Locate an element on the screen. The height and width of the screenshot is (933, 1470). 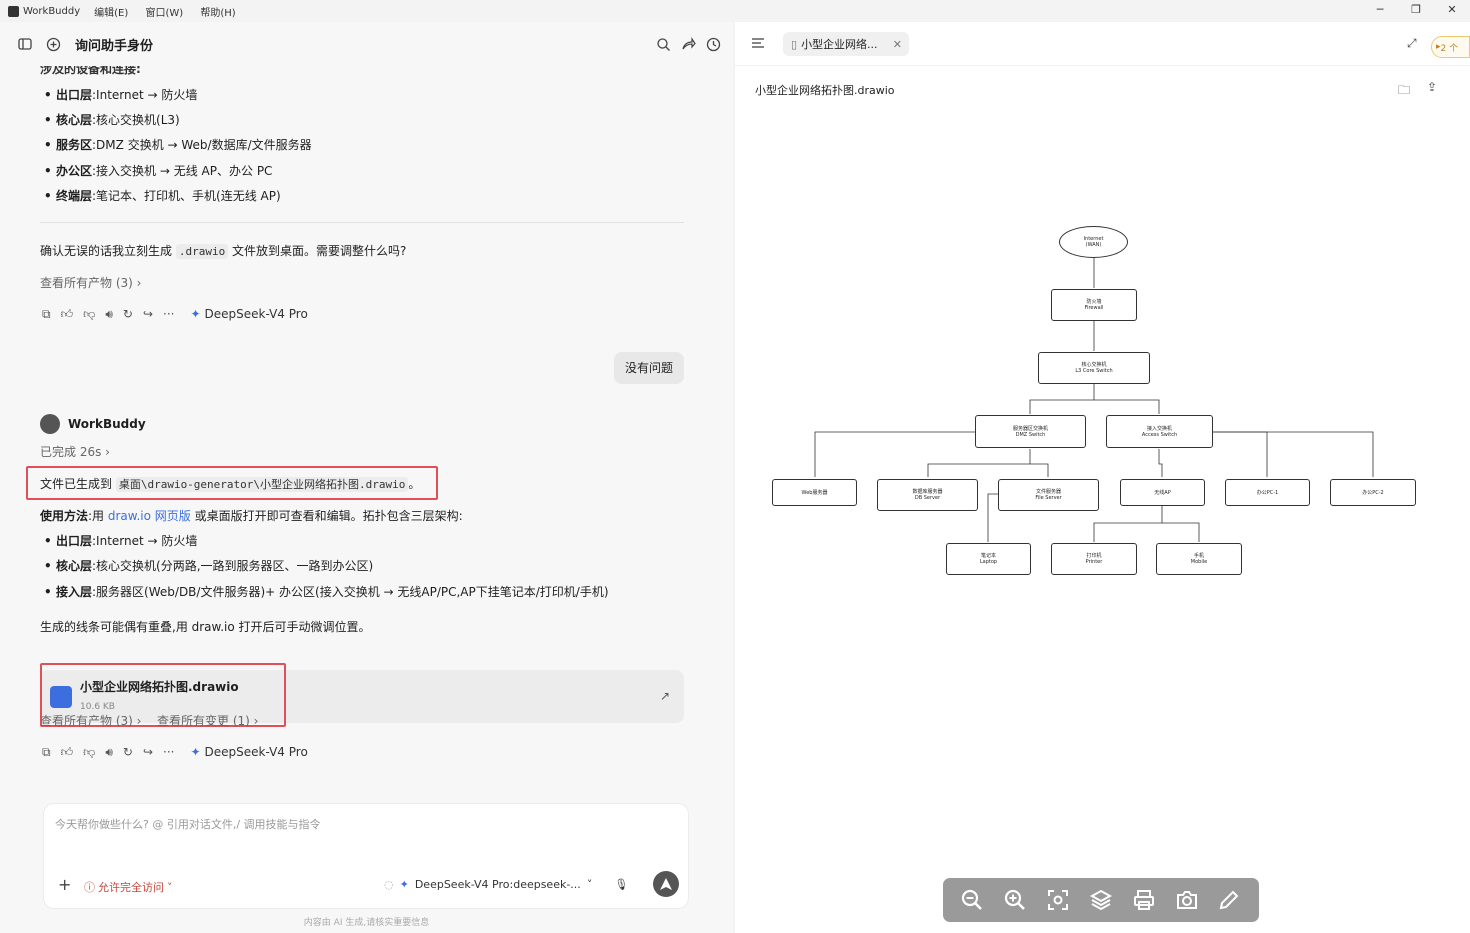
history-icon is located at coordinates (713, 44).